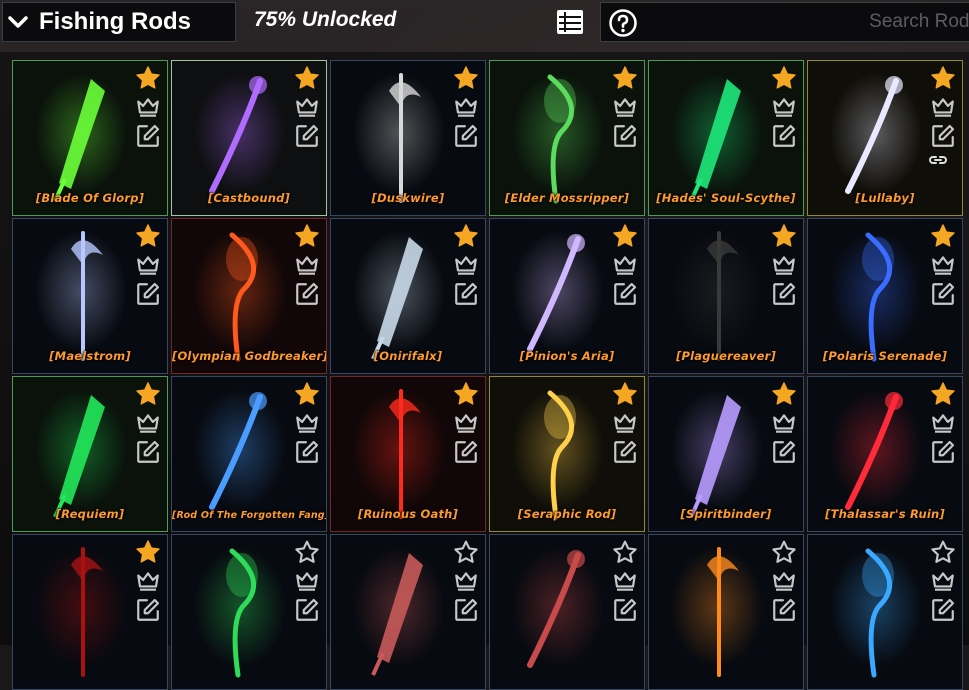 Image resolution: width=969 pixels, height=690 pixels. Describe the element at coordinates (567, 454) in the screenshot. I see `rod-card: [Seraphic Rod]` at that location.